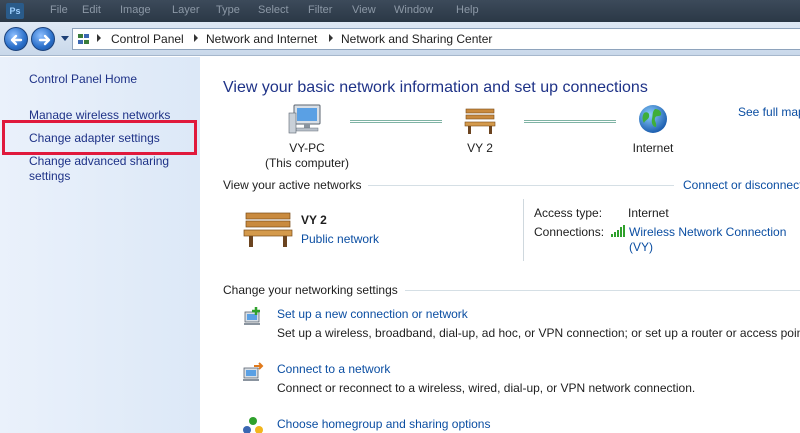 Image resolution: width=800 pixels, height=433 pixels. Describe the element at coordinates (292, 185) in the screenshot. I see `active-networks-label: View your active networks` at that location.